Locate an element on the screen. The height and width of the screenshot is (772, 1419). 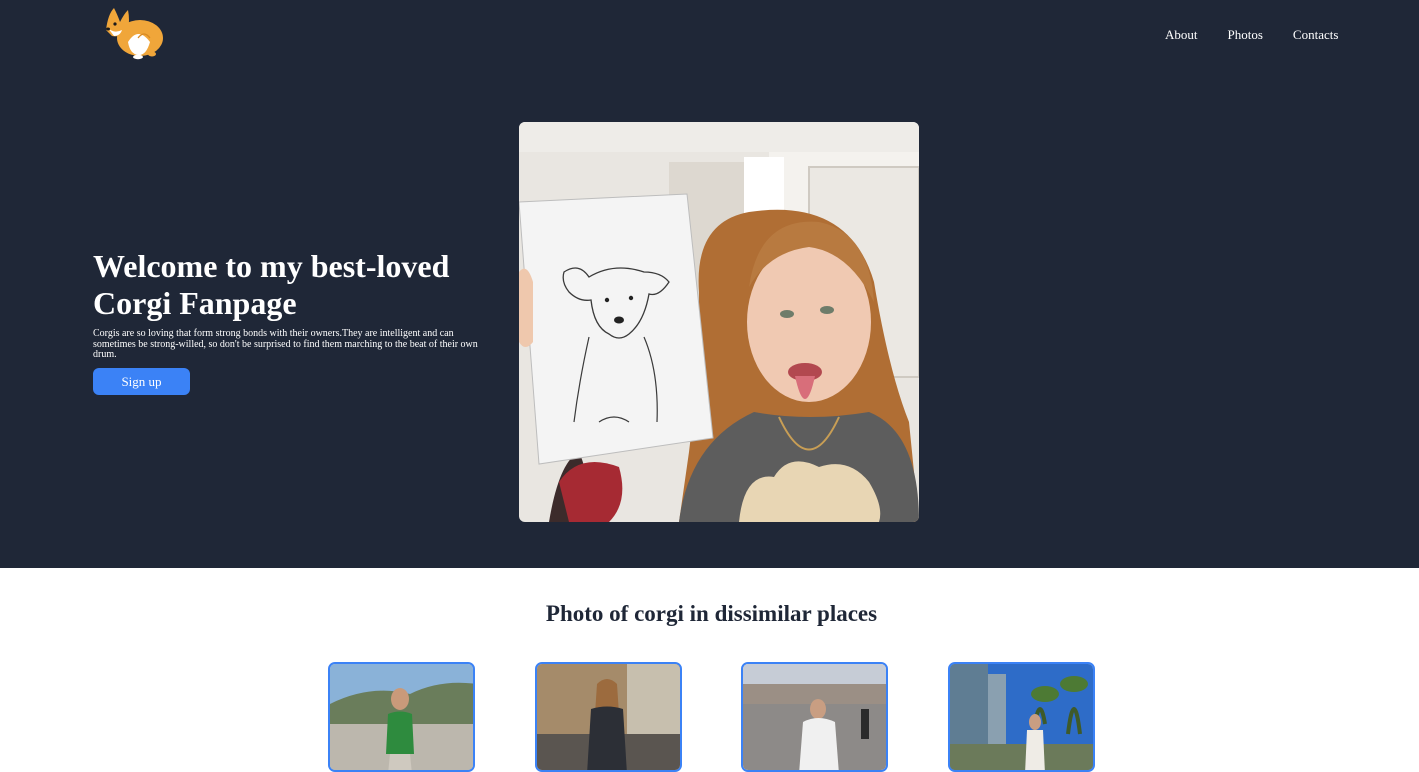
corgi-logo-icon is located at coordinates (133, 32).